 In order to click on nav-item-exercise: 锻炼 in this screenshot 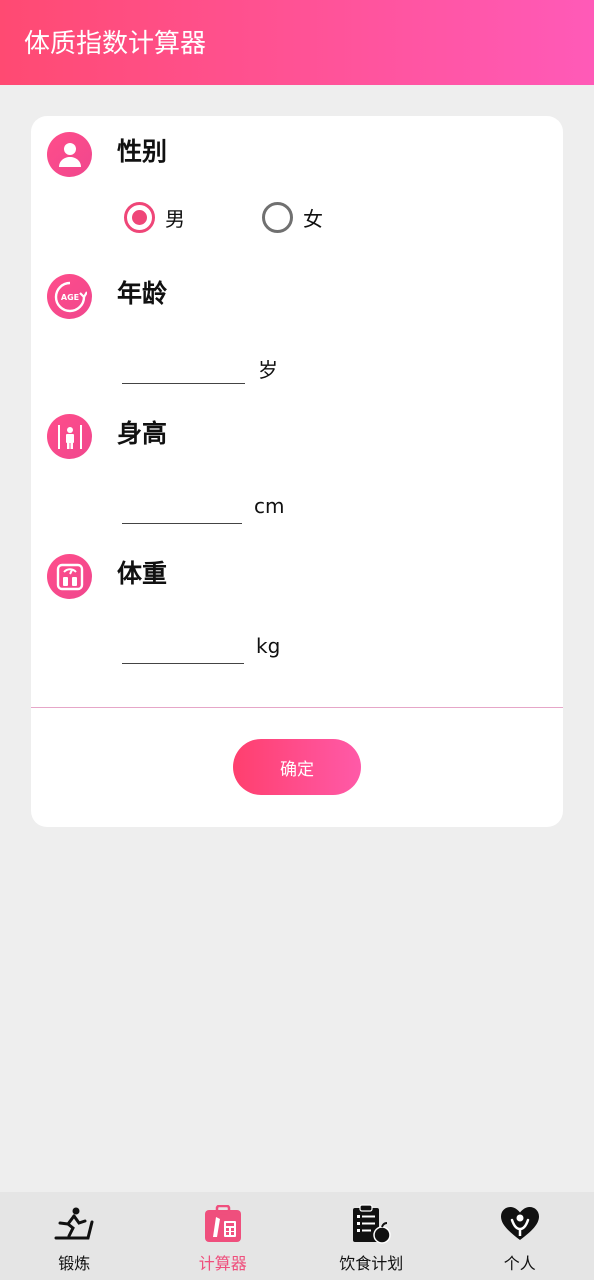, I will do `click(74, 1236)`.